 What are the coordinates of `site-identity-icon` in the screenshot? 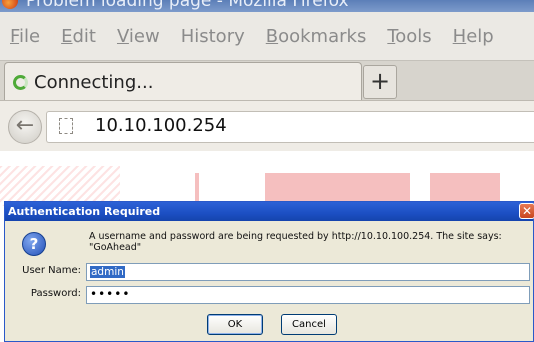 It's located at (66, 126).